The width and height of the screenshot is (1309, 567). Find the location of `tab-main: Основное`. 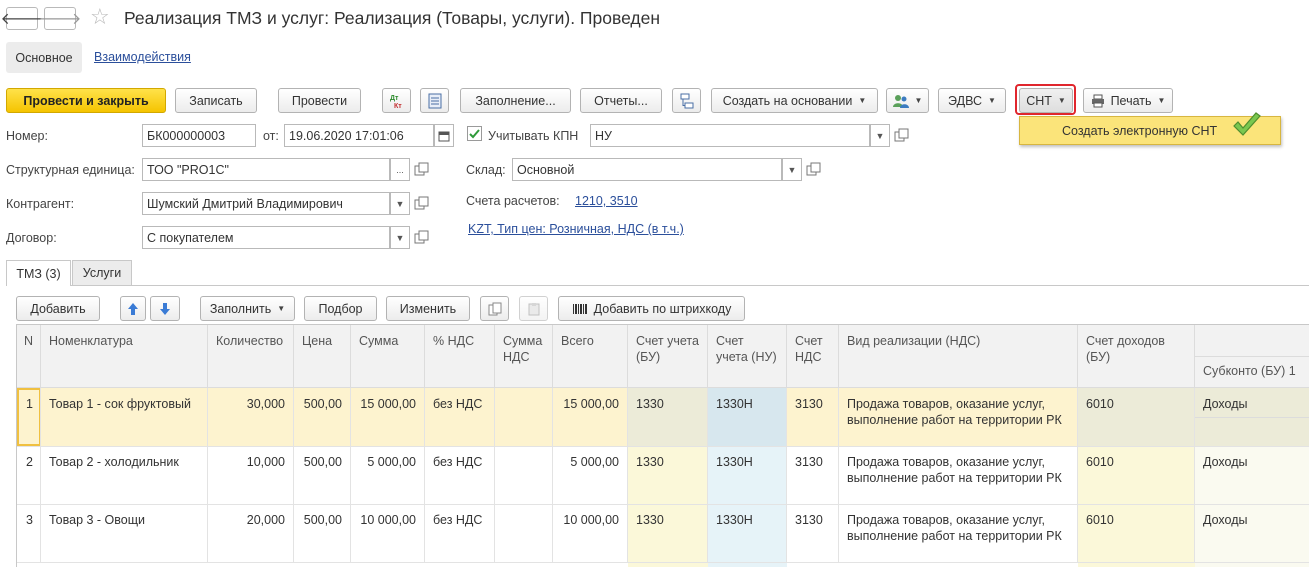

tab-main: Основное is located at coordinates (44, 57).